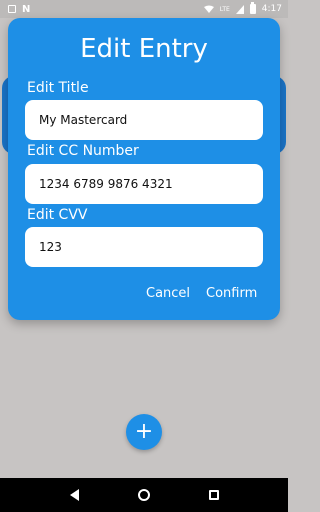  Describe the element at coordinates (57, 215) in the screenshot. I see `edit-cvv-label: Edit CVV` at that location.